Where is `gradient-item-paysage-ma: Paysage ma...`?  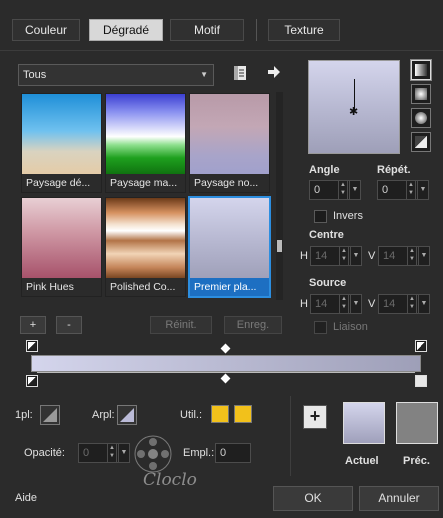 gradient-item-paysage-ma: Paysage ma... is located at coordinates (145, 143).